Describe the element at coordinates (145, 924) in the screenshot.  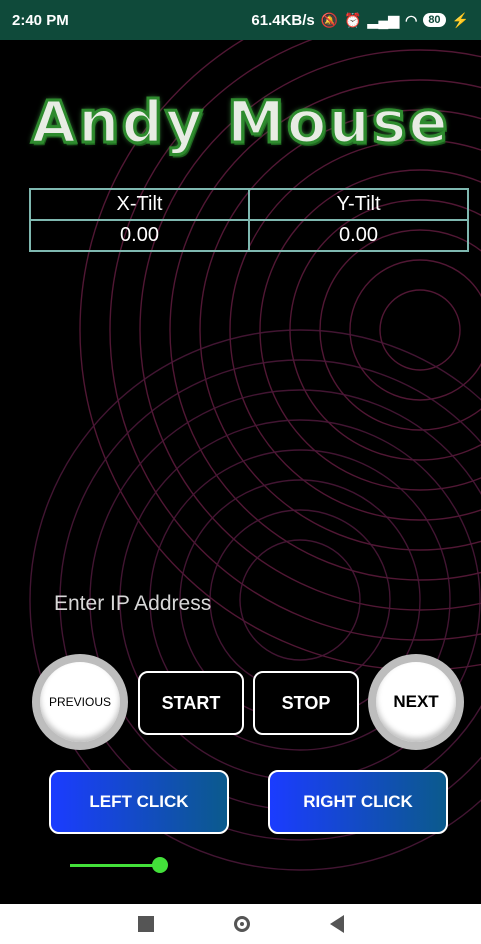
I see `recent-apps-icon` at that location.